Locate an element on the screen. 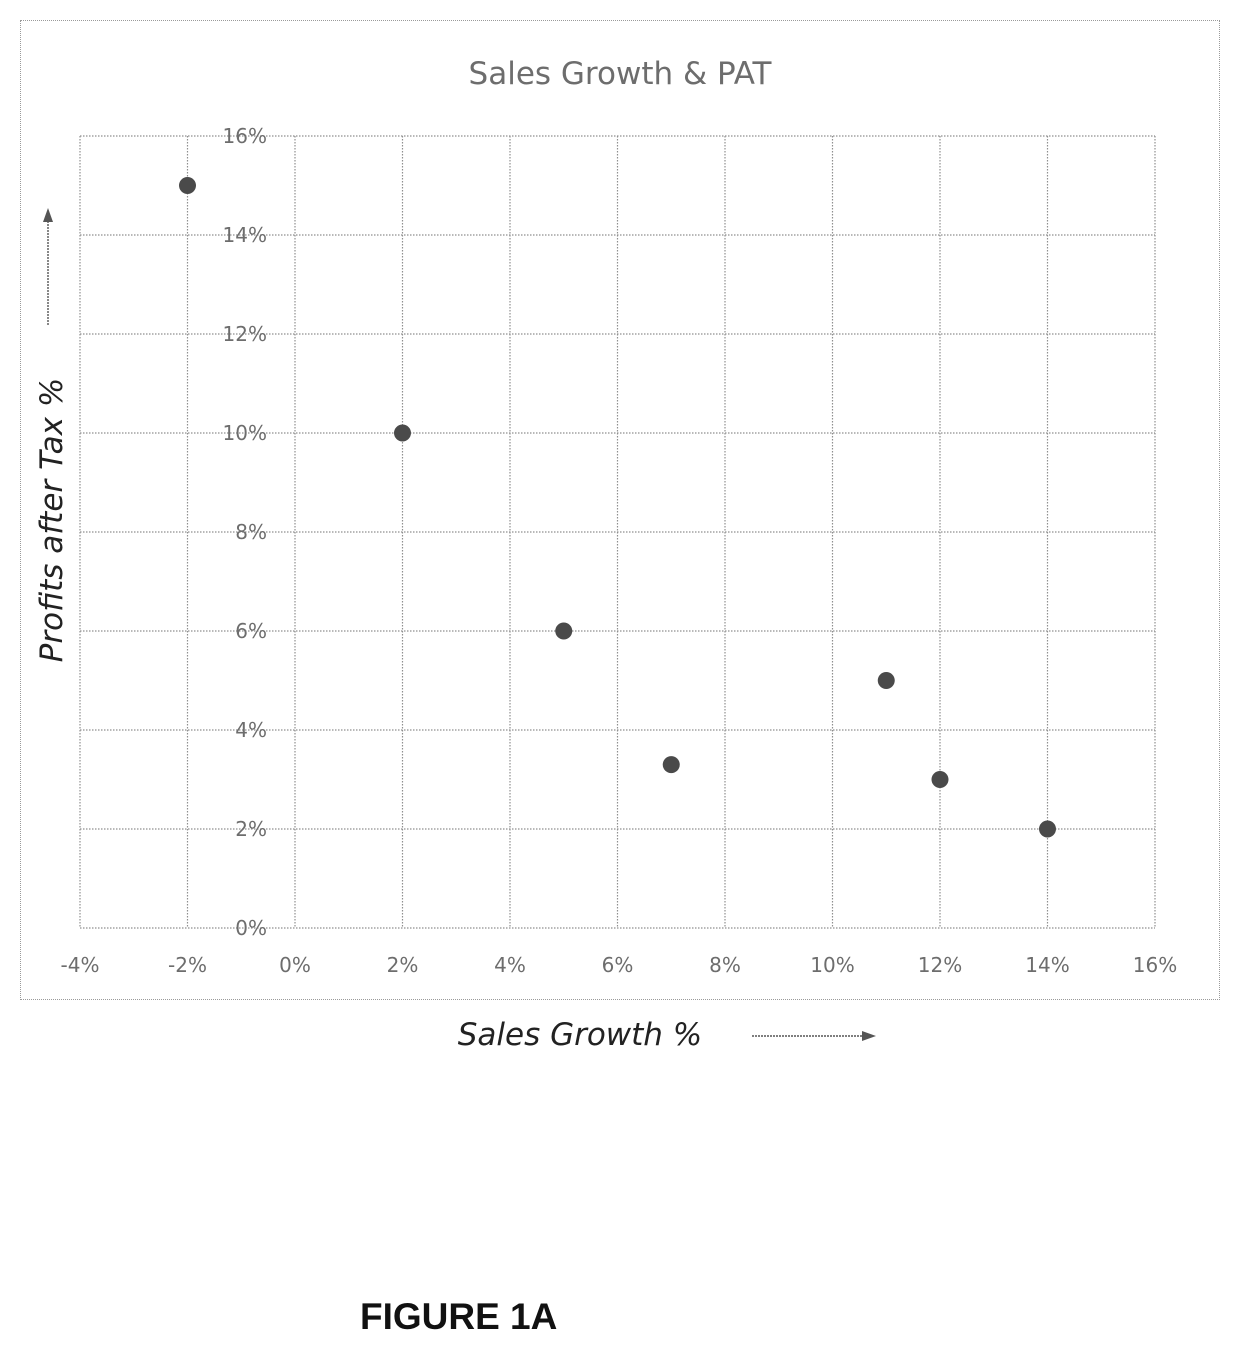 The image size is (1240, 1351). y-tick-label: 16% is located at coordinates (245, 136).